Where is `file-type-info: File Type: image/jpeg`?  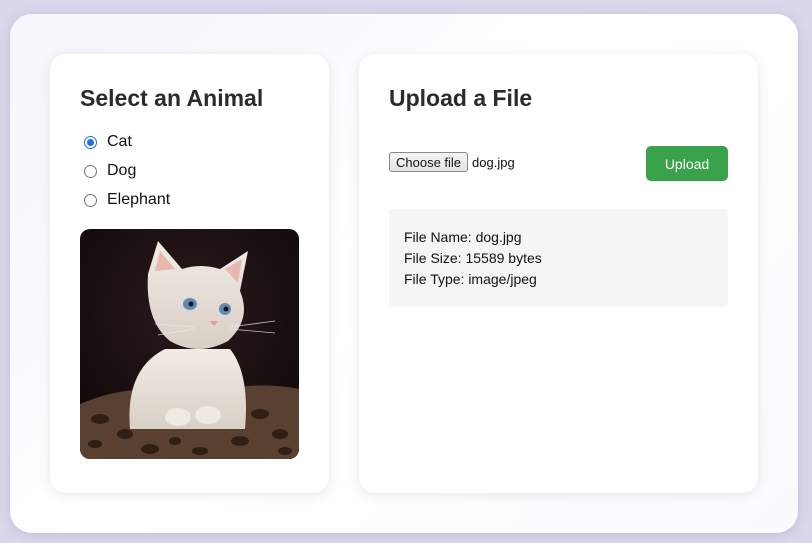 file-type-info: File Type: image/jpeg is located at coordinates (470, 279).